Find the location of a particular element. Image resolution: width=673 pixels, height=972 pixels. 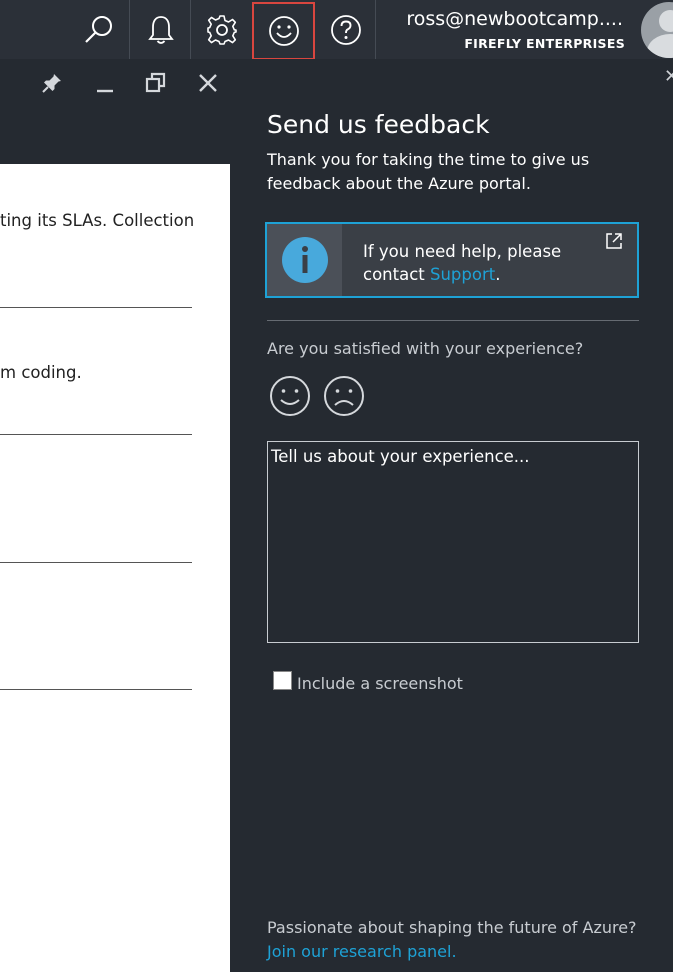

settings-button is located at coordinates (221, 29).